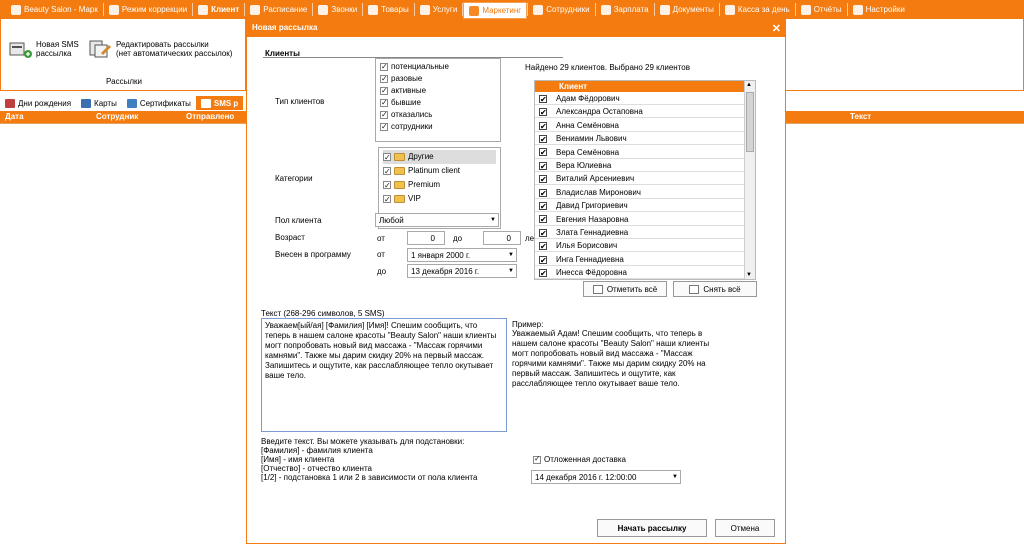  I want to click on column-text: Текст, so click(860, 116).